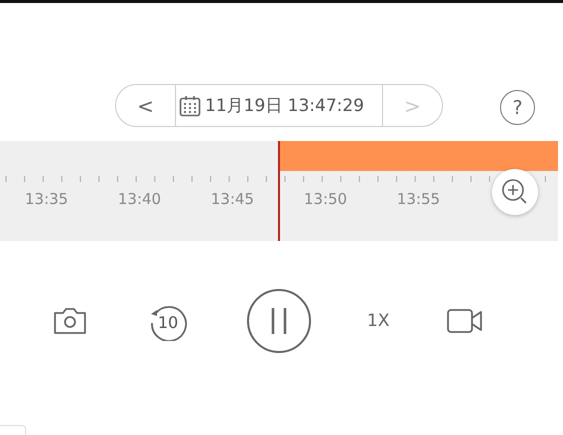  I want to click on help-button: ?, so click(517, 107).